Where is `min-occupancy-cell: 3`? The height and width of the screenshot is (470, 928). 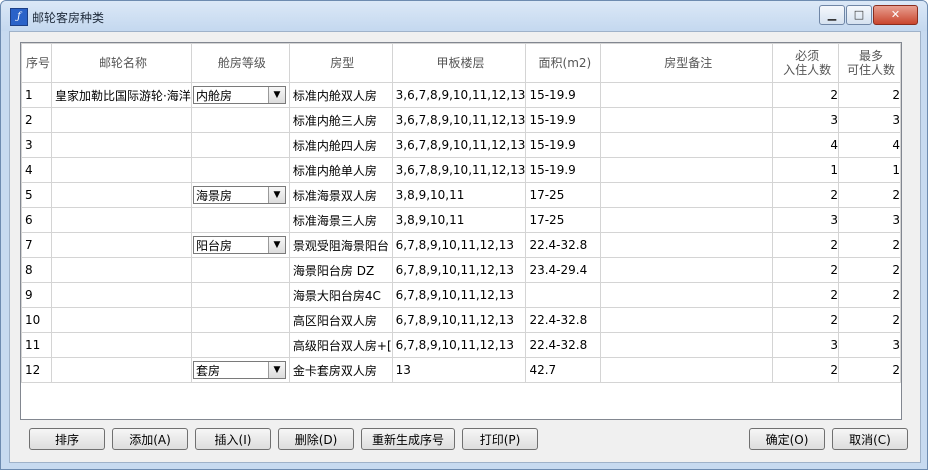
min-occupancy-cell: 3 is located at coordinates (806, 345).